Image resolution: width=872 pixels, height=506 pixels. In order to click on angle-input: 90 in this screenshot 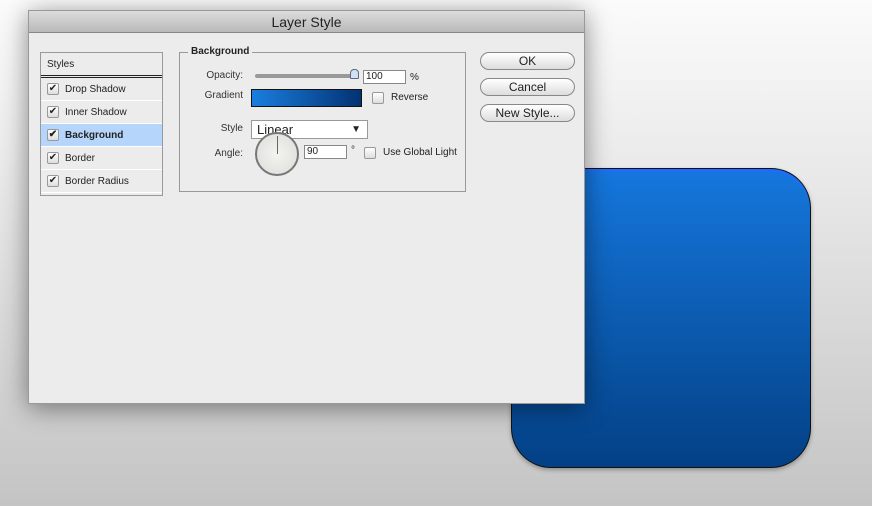, I will do `click(325, 152)`.